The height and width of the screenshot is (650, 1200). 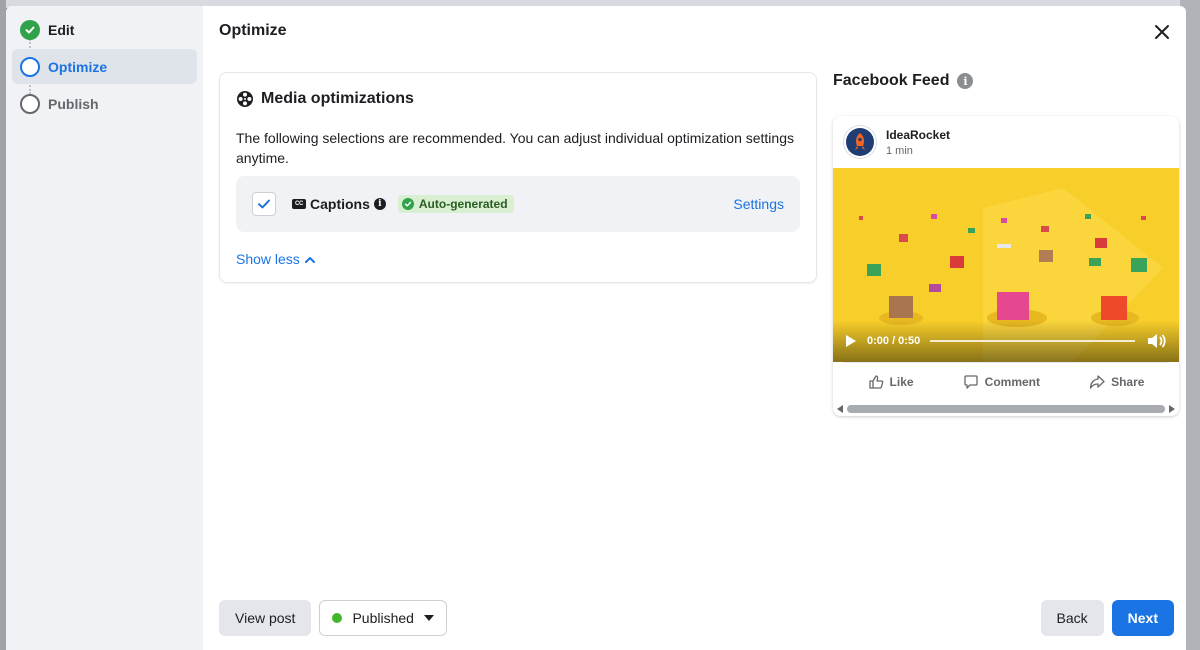 What do you see at coordinates (340, 204) in the screenshot?
I see `captions-label: Captions` at bounding box center [340, 204].